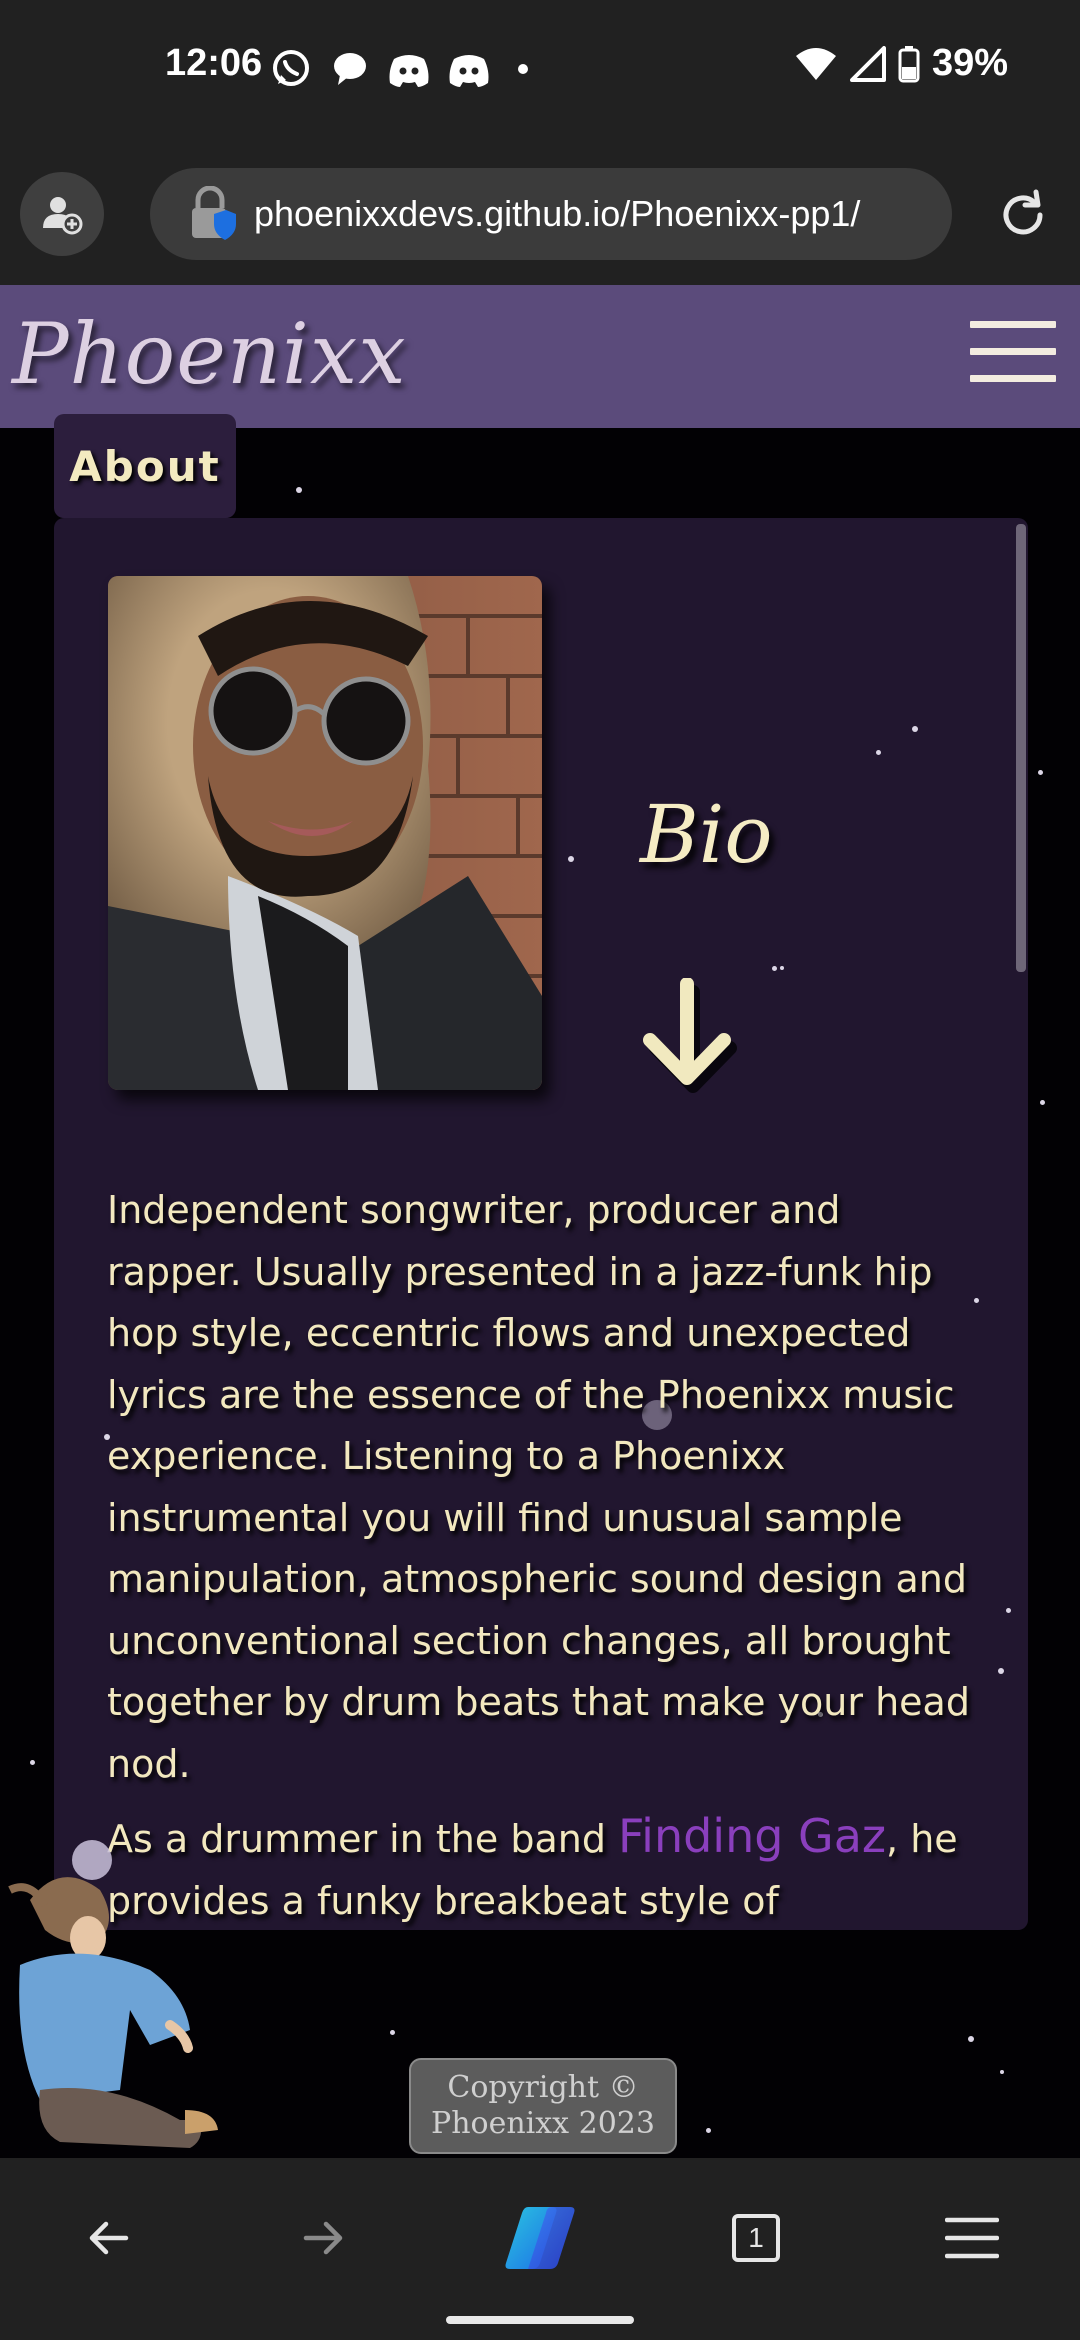 The image size is (1080, 2340). I want to click on profile-icon, so click(63, 216).